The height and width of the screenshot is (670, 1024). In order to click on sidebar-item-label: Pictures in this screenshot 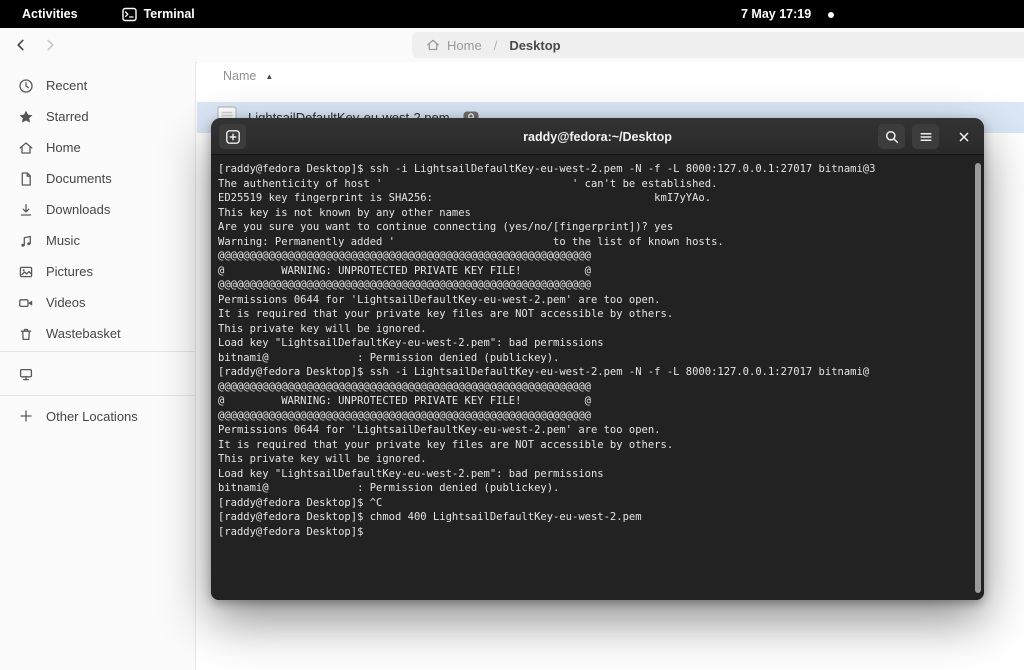, I will do `click(69, 271)`.